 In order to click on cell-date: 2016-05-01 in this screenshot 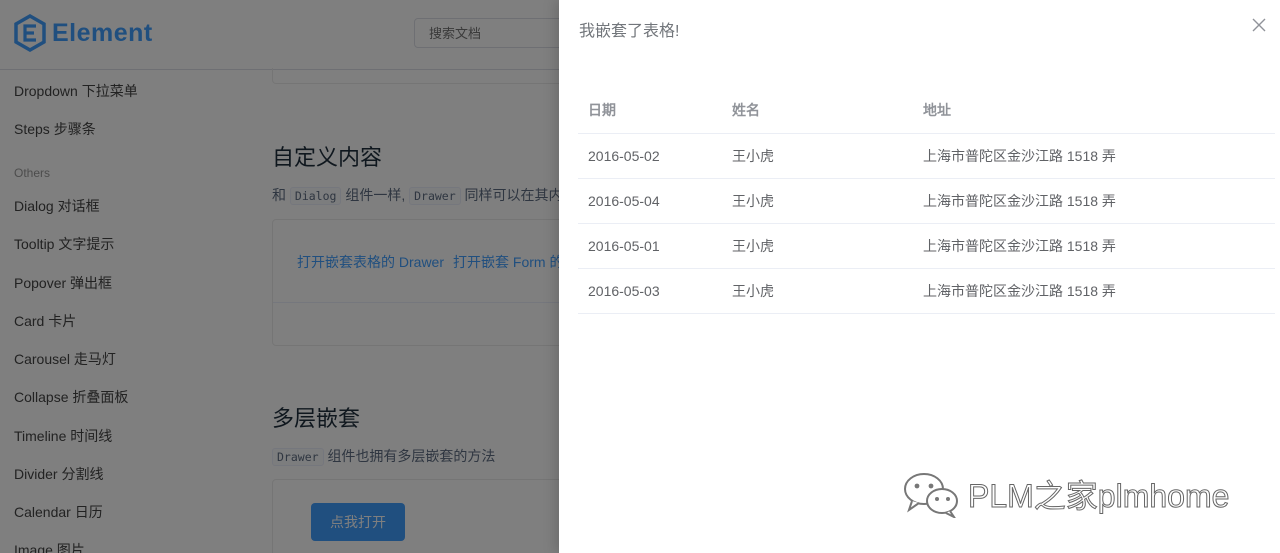, I will do `click(650, 246)`.